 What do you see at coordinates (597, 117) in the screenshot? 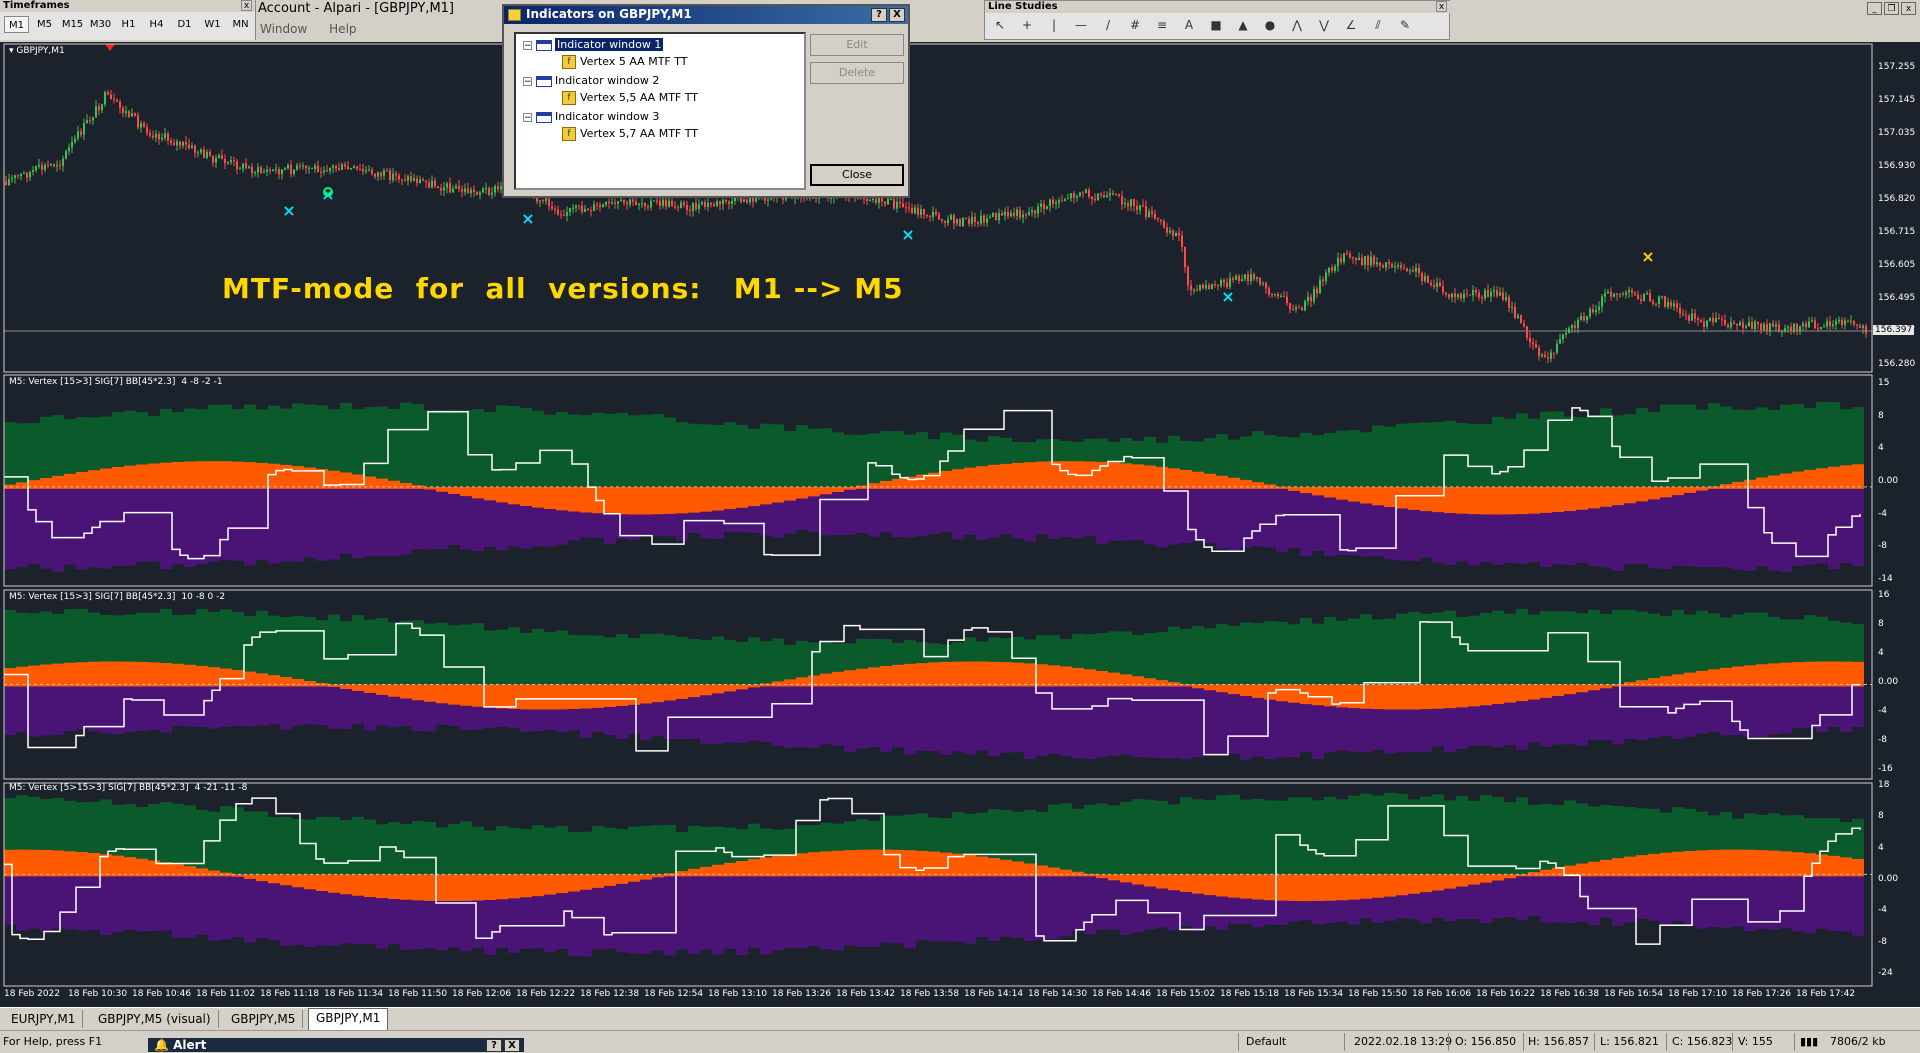
I see `tree-window-3: Indicator window 3` at bounding box center [597, 117].